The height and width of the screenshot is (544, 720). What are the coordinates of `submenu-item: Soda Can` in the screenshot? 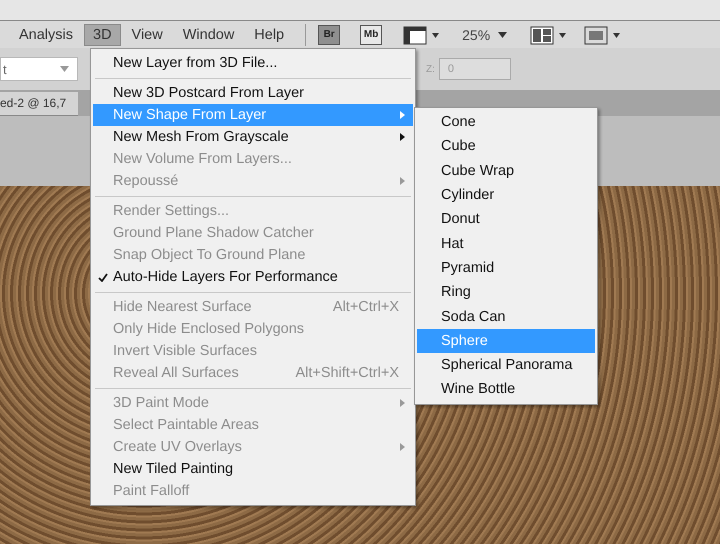 It's located at (506, 316).